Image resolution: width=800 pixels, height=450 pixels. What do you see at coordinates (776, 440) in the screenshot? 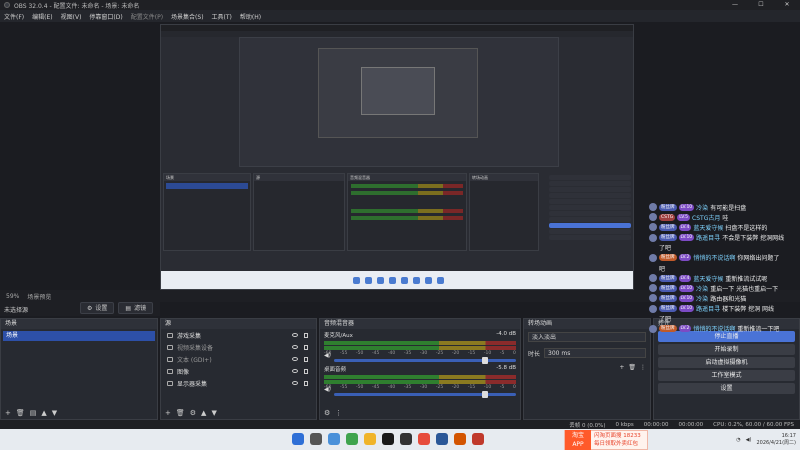
I see `clock: 16:17 2026/4/21(周二)` at bounding box center [776, 440].